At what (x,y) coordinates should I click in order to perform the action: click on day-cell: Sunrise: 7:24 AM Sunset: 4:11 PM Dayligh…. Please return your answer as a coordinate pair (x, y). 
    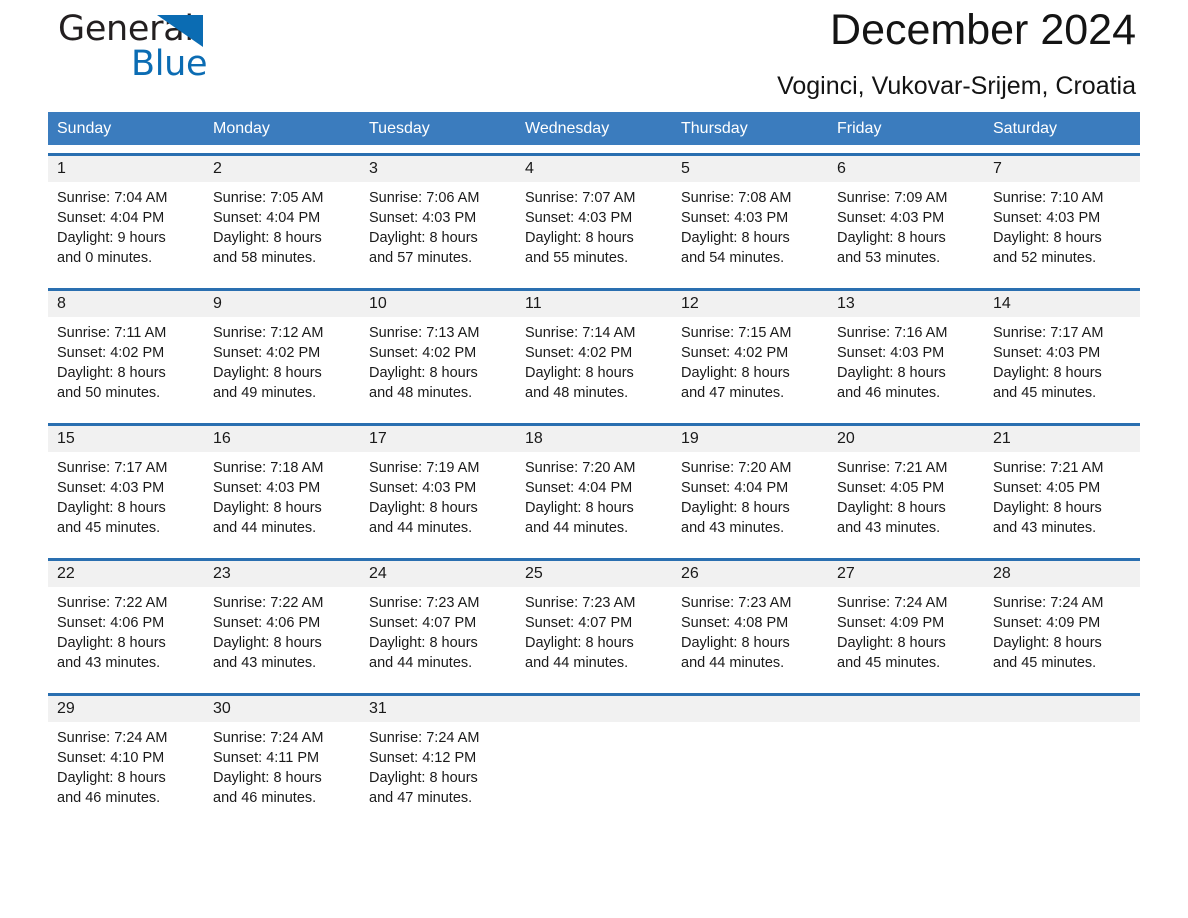
    Looking at the image, I should click on (282, 771).